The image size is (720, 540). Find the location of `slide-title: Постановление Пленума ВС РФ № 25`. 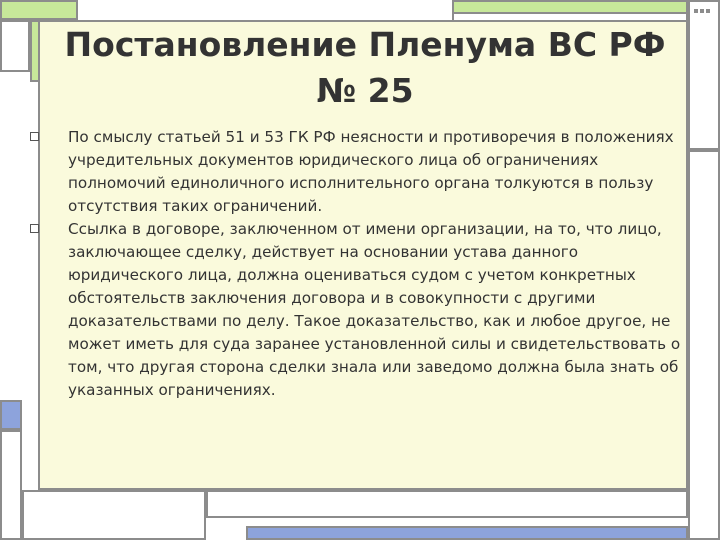

slide-title: Постановление Пленума ВС РФ № 25 is located at coordinates (365, 67).